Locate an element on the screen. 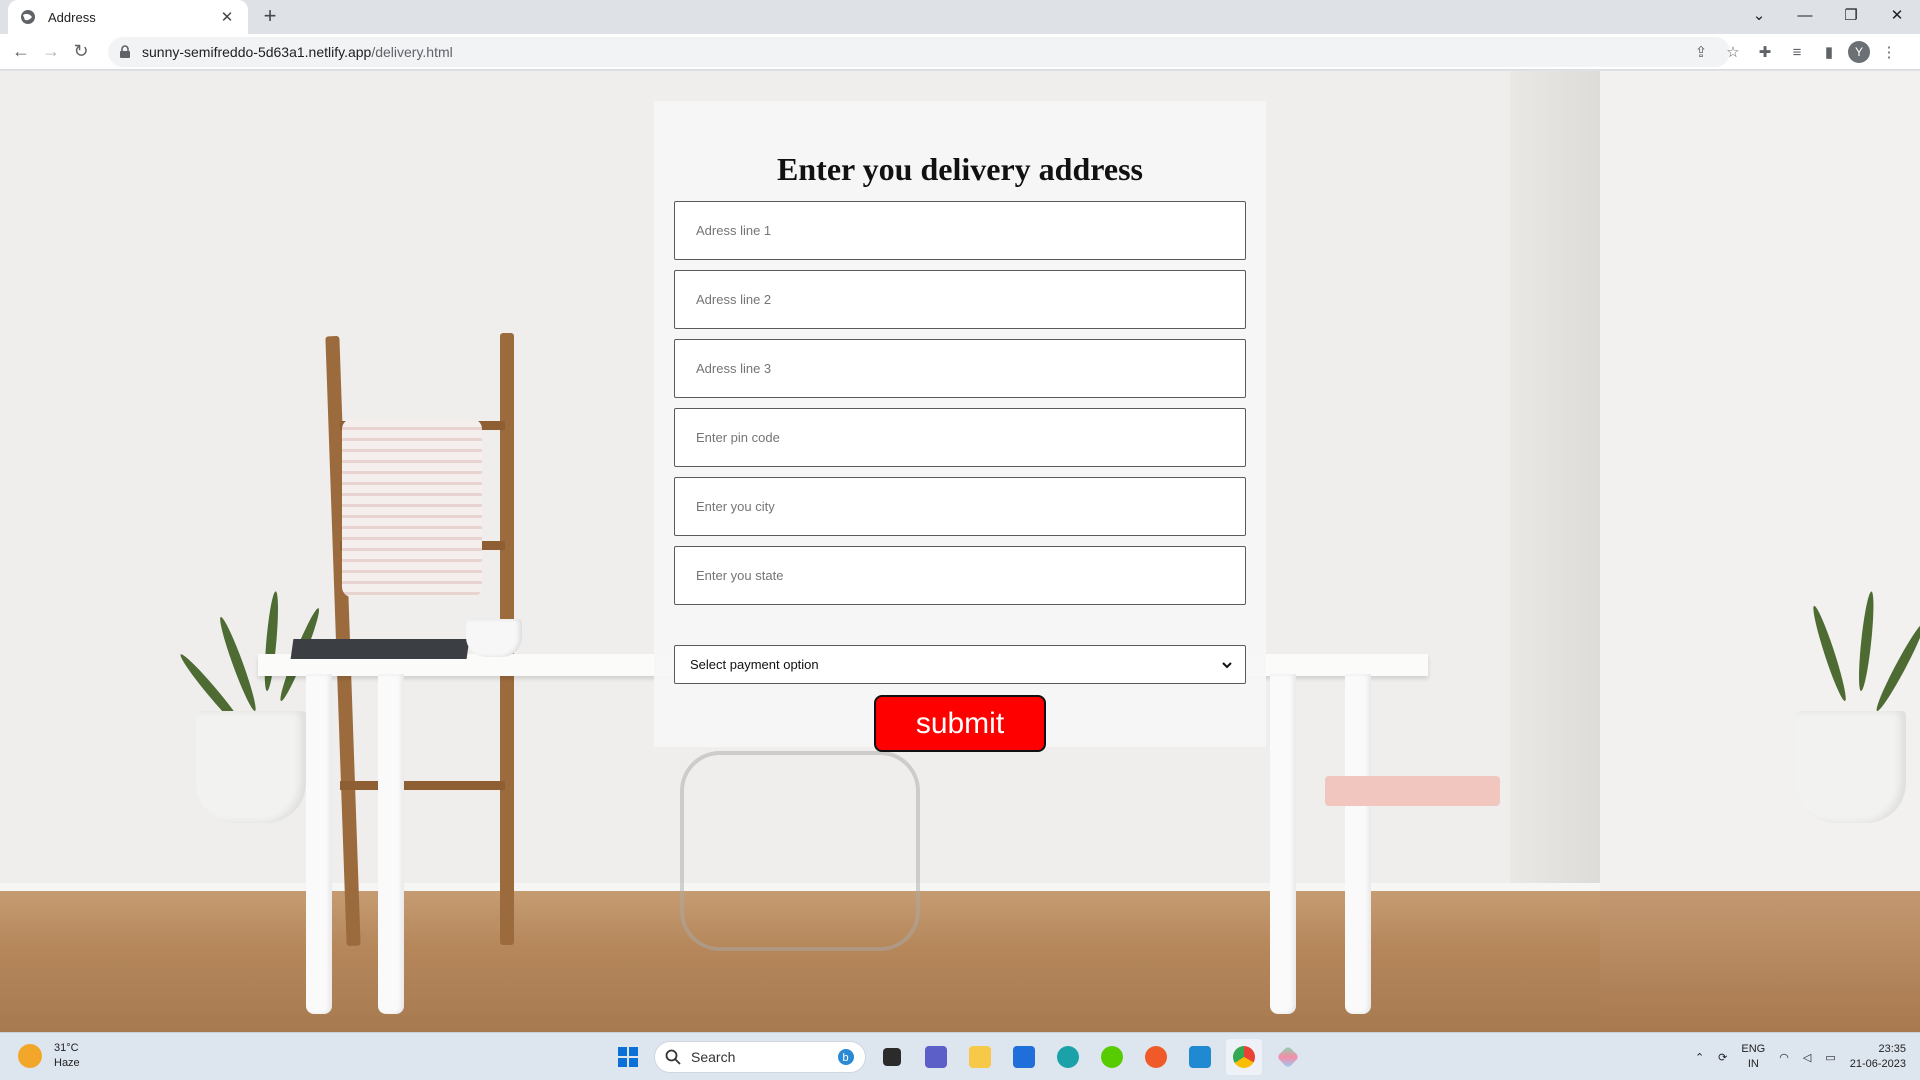 Image resolution: width=1920 pixels, height=1080 pixels. globe-icon is located at coordinates (28, 17).